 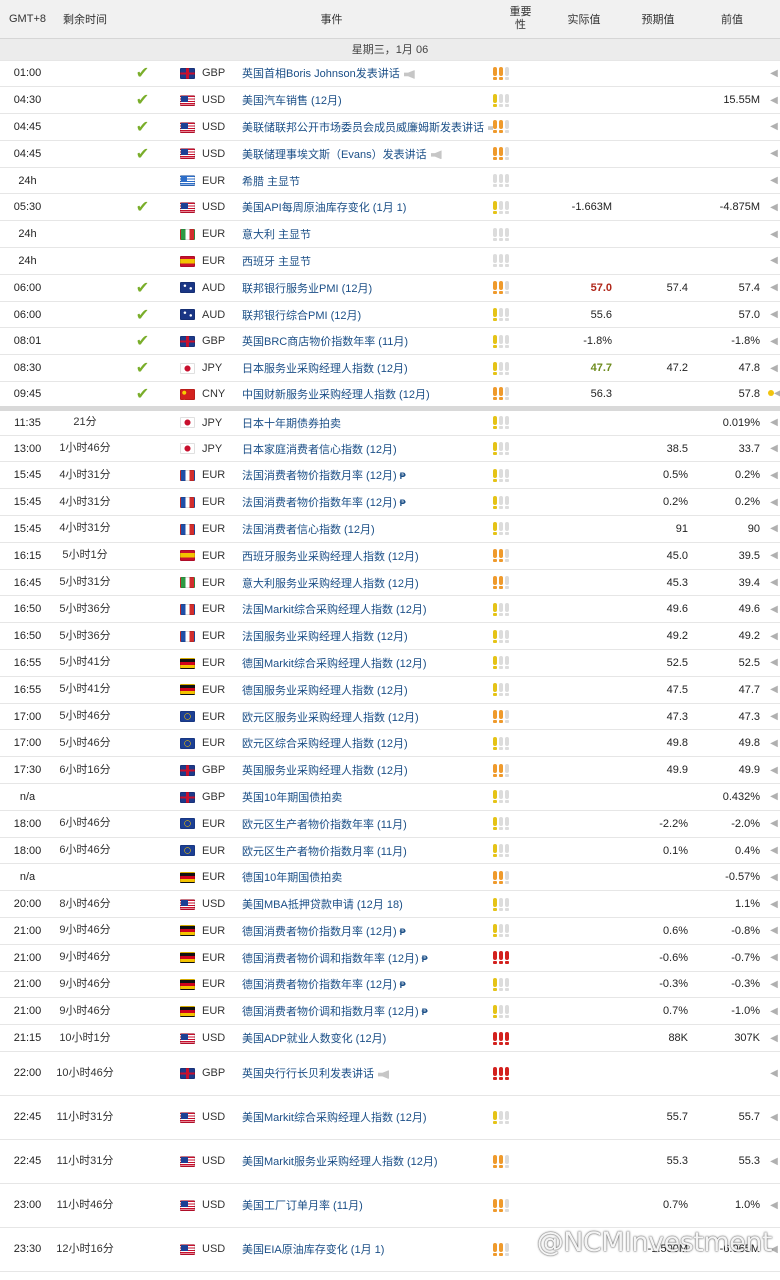 What do you see at coordinates (319, 476) in the screenshot?
I see `event-link: 法国消费者物价指数月率 (12月)` at bounding box center [319, 476].